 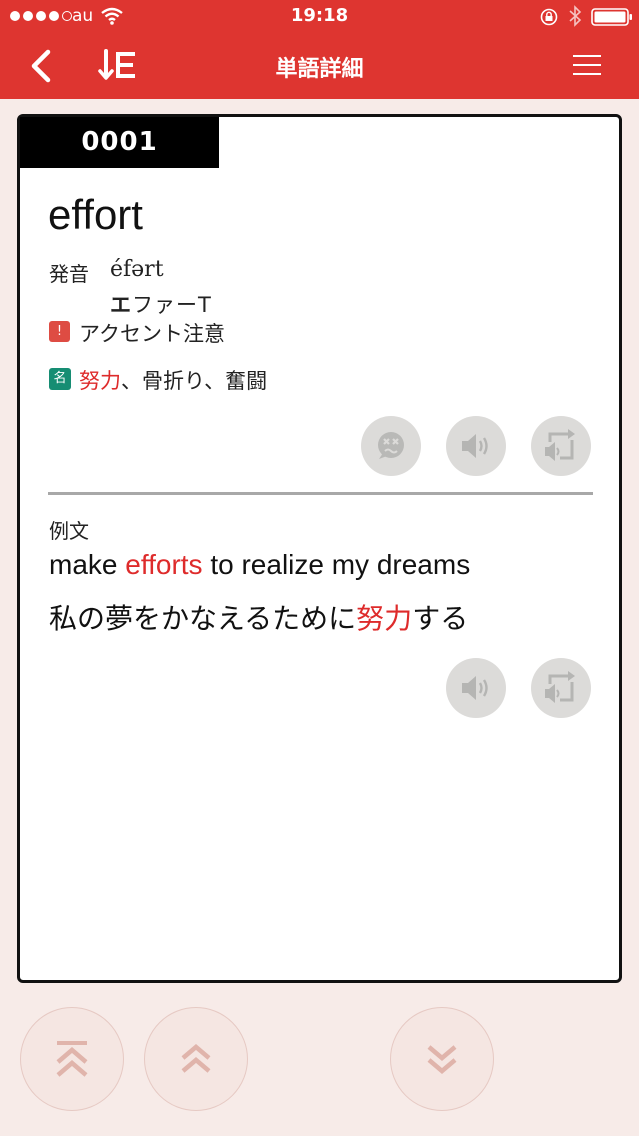 What do you see at coordinates (95, 214) in the screenshot?
I see `headword: effort` at bounding box center [95, 214].